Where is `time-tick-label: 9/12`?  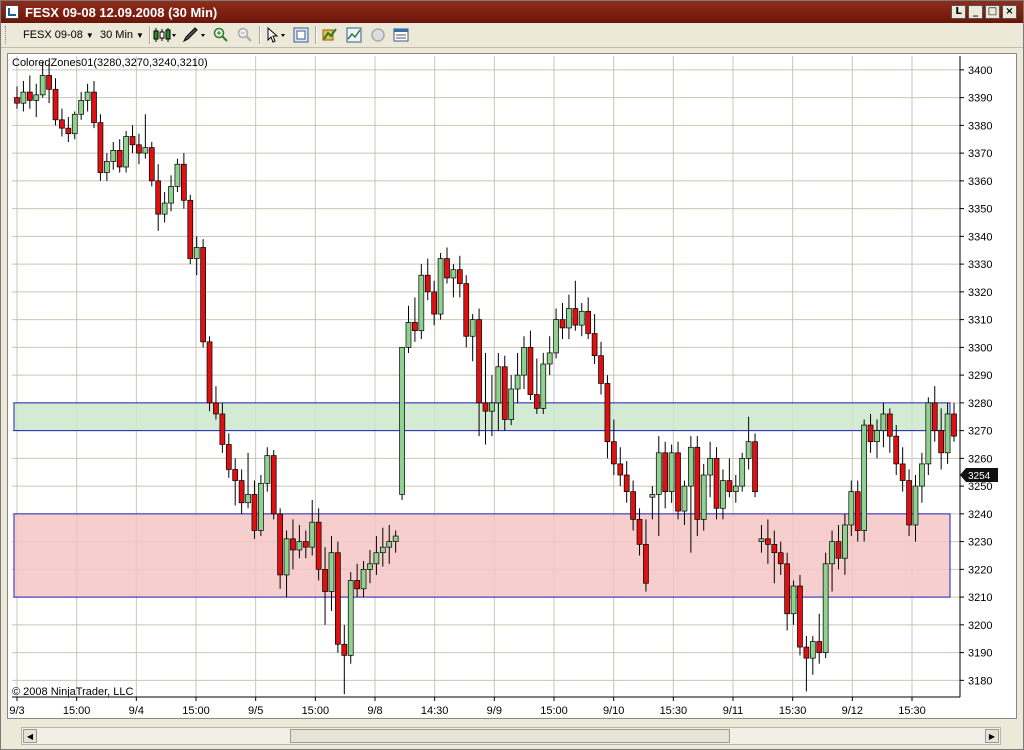 time-tick-label: 9/12 is located at coordinates (852, 711).